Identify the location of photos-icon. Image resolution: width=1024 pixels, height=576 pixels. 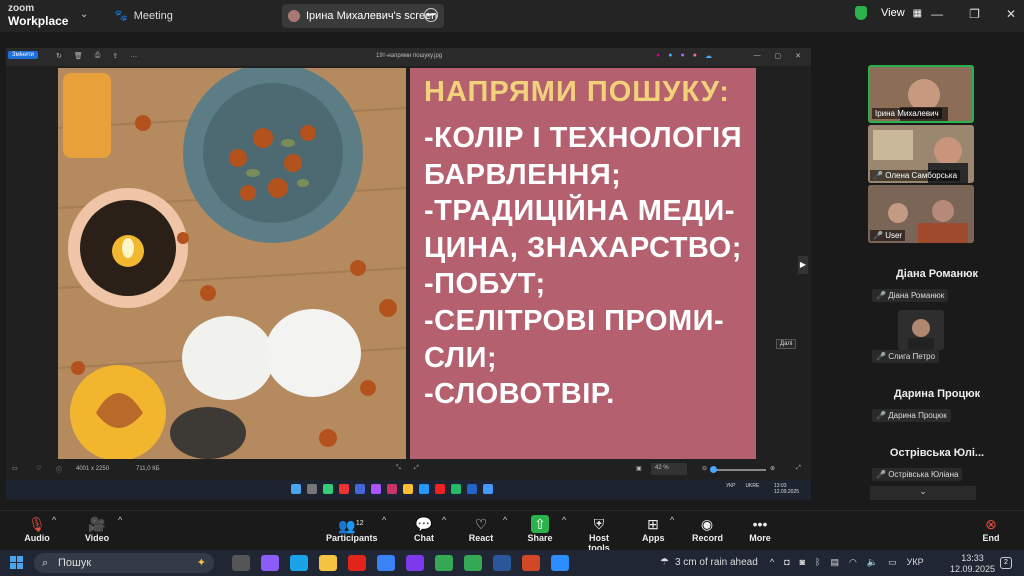
(488, 489).